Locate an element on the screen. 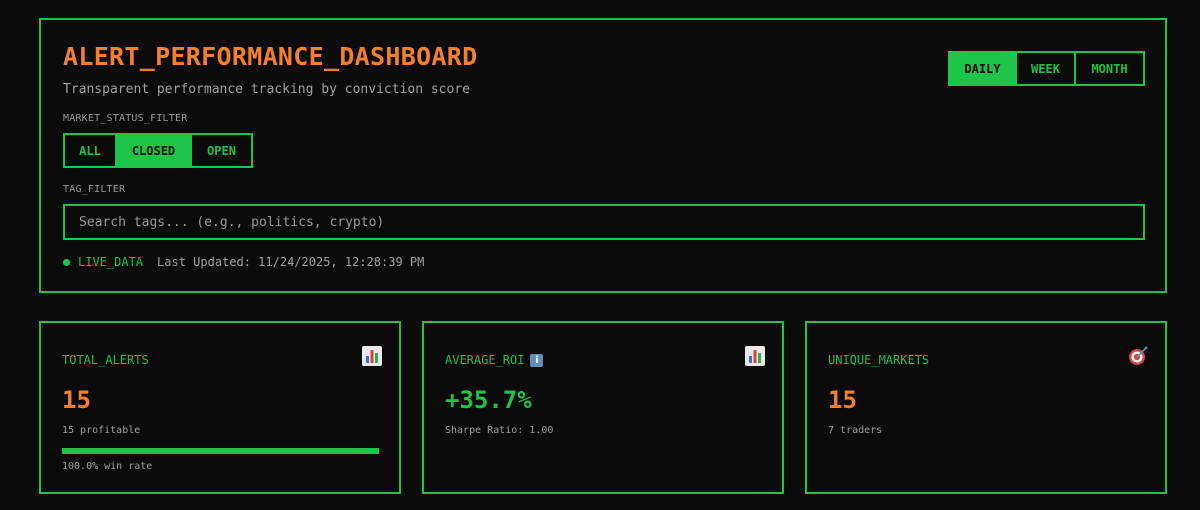  unique-markets-value: 15 is located at coordinates (842, 400).